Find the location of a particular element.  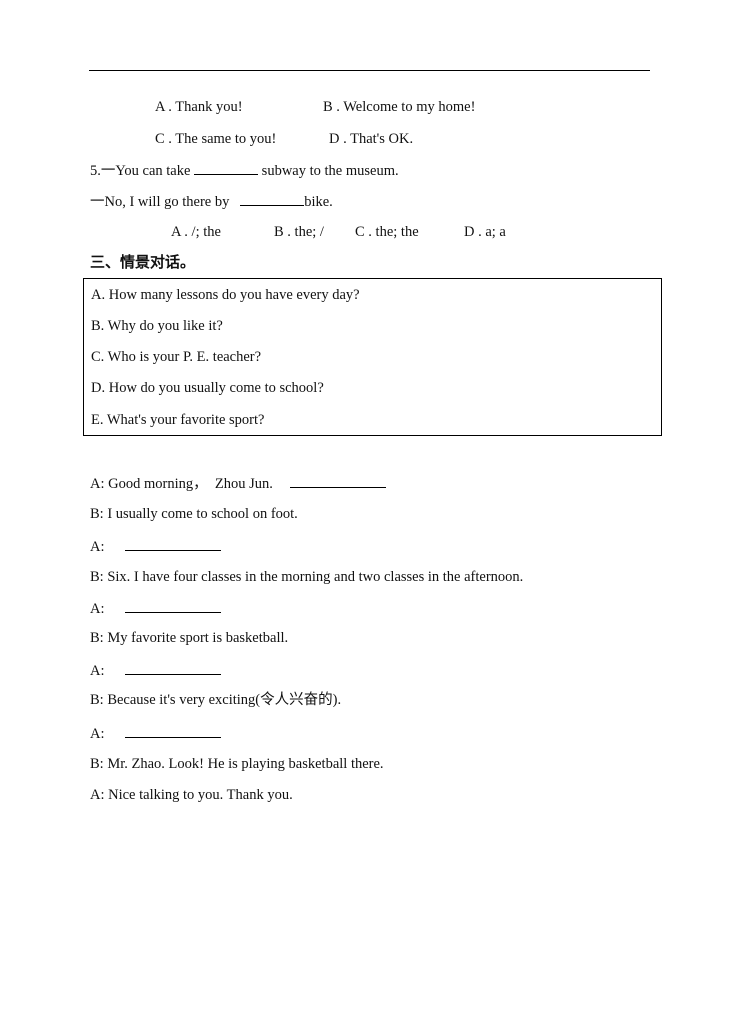

dialogue-text: B: My favorite sport is basketball. is located at coordinates (189, 638).